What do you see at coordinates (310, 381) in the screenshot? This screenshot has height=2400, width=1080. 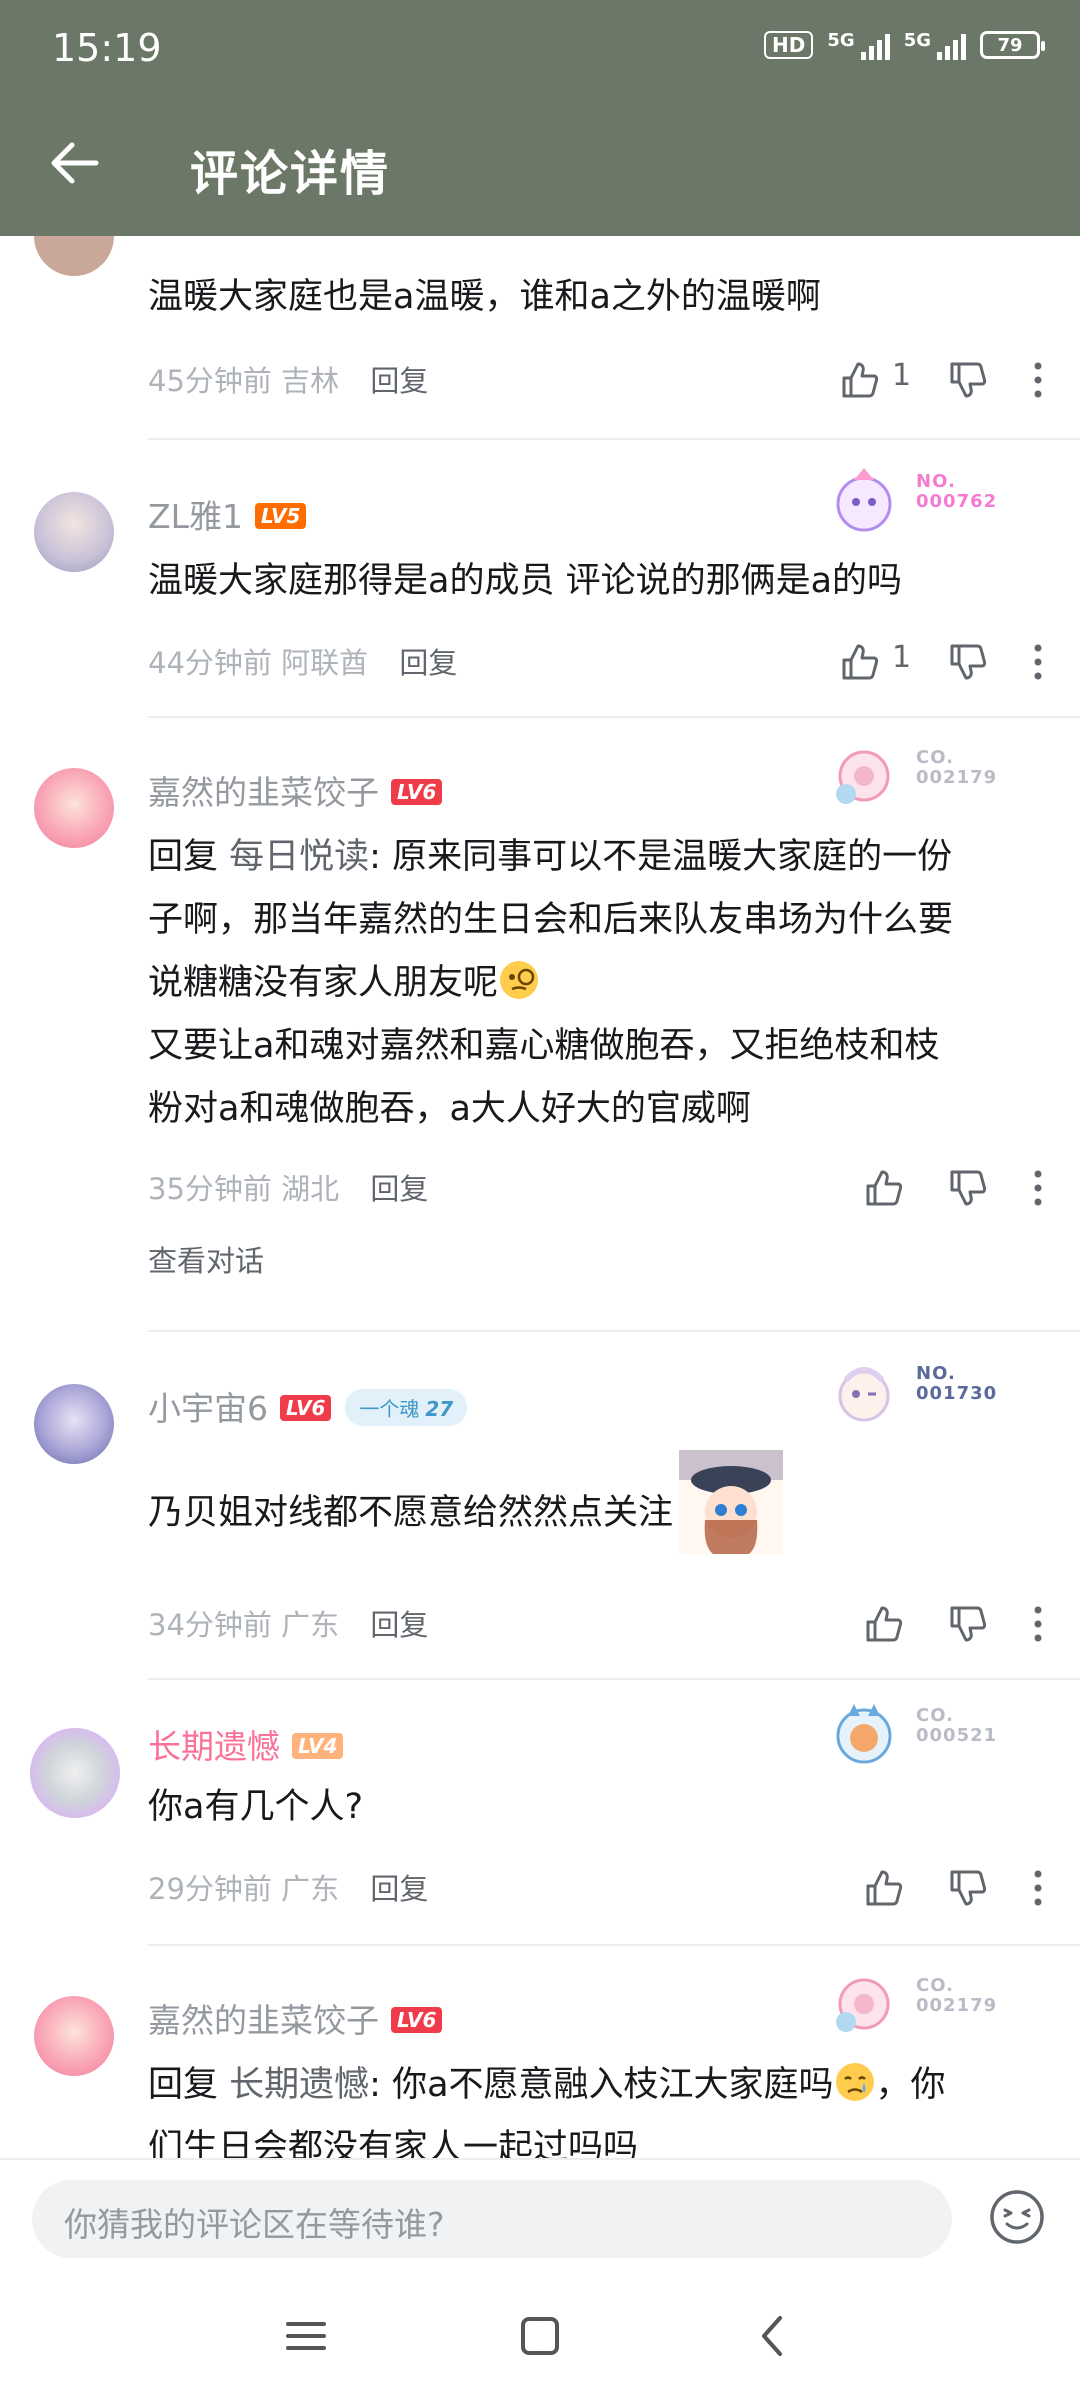 I see `comment-location: 吉林` at bounding box center [310, 381].